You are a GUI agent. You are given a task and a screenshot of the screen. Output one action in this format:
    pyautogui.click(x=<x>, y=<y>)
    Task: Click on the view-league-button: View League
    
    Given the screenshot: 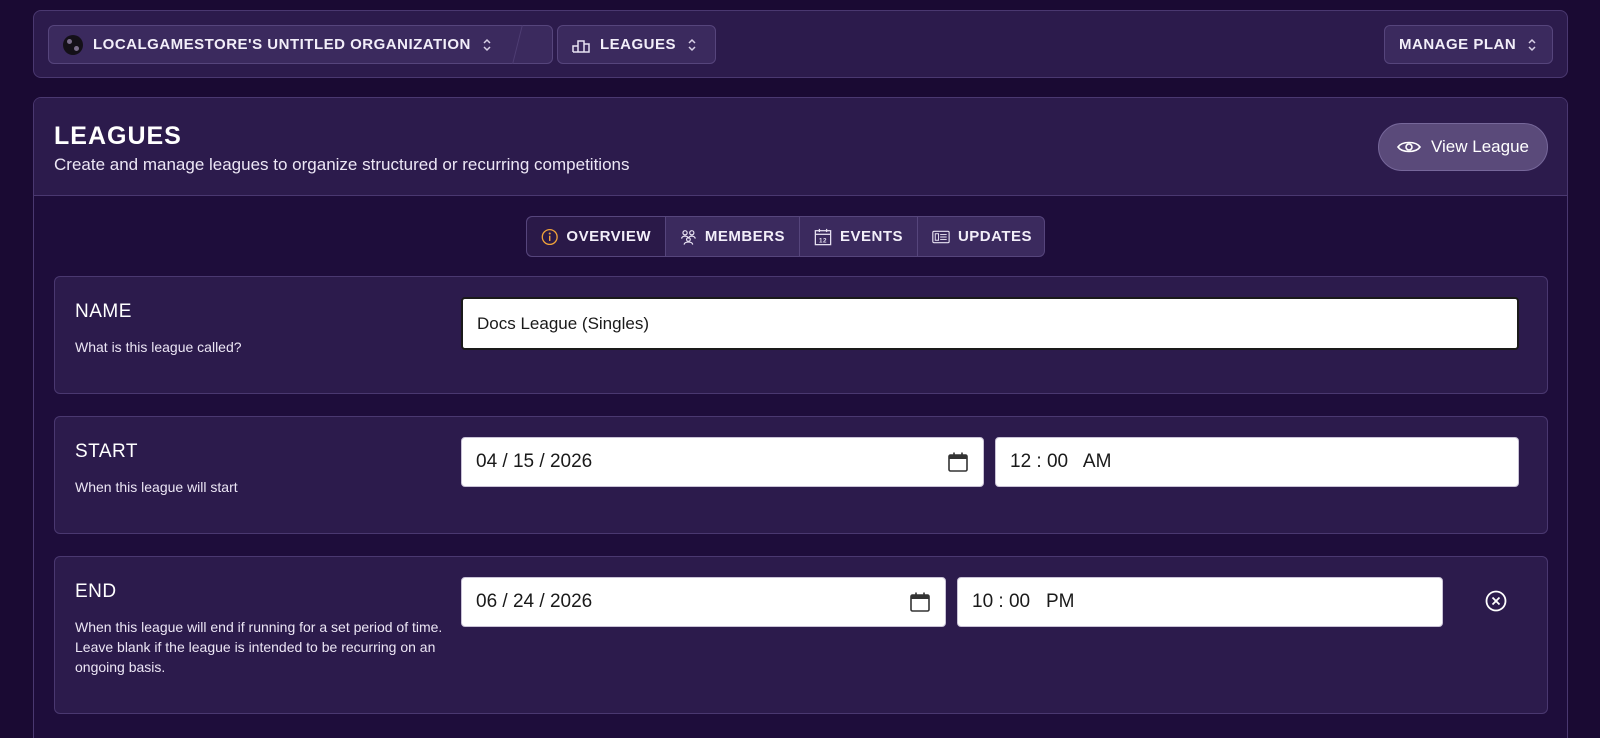 What is the action you would take?
    pyautogui.click(x=1463, y=147)
    